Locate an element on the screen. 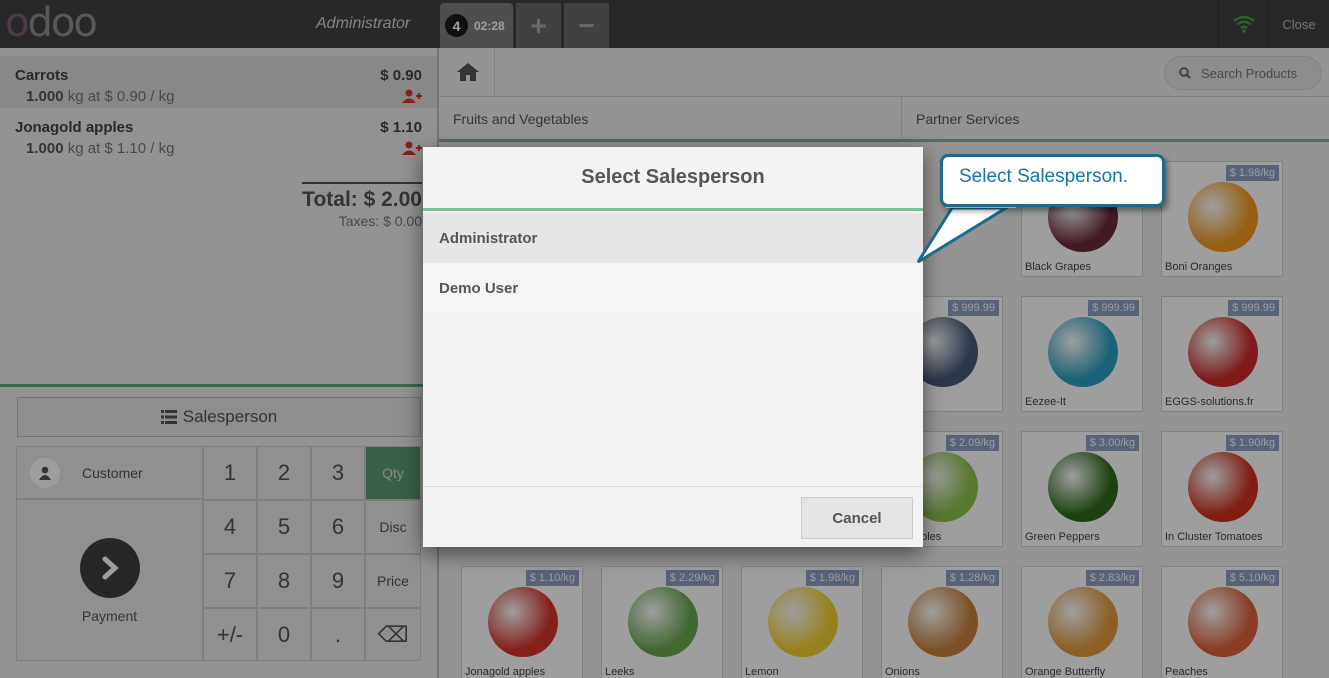 This screenshot has width=1329, height=678. cancel-button: Cancel is located at coordinates (857, 518).